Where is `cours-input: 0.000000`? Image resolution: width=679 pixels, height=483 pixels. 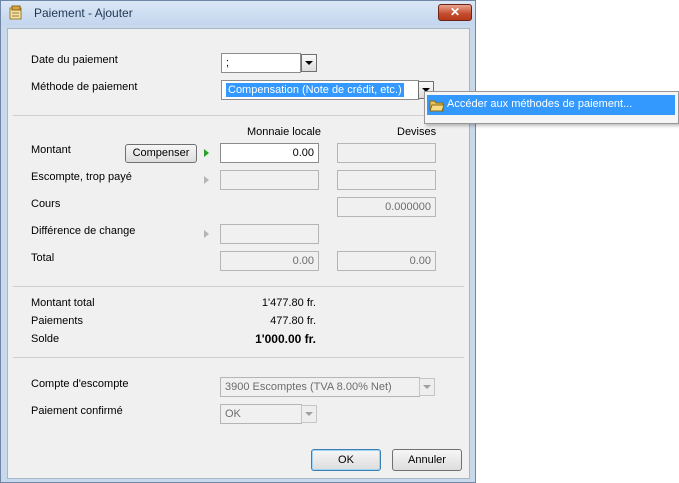
cours-input: 0.000000 is located at coordinates (386, 207).